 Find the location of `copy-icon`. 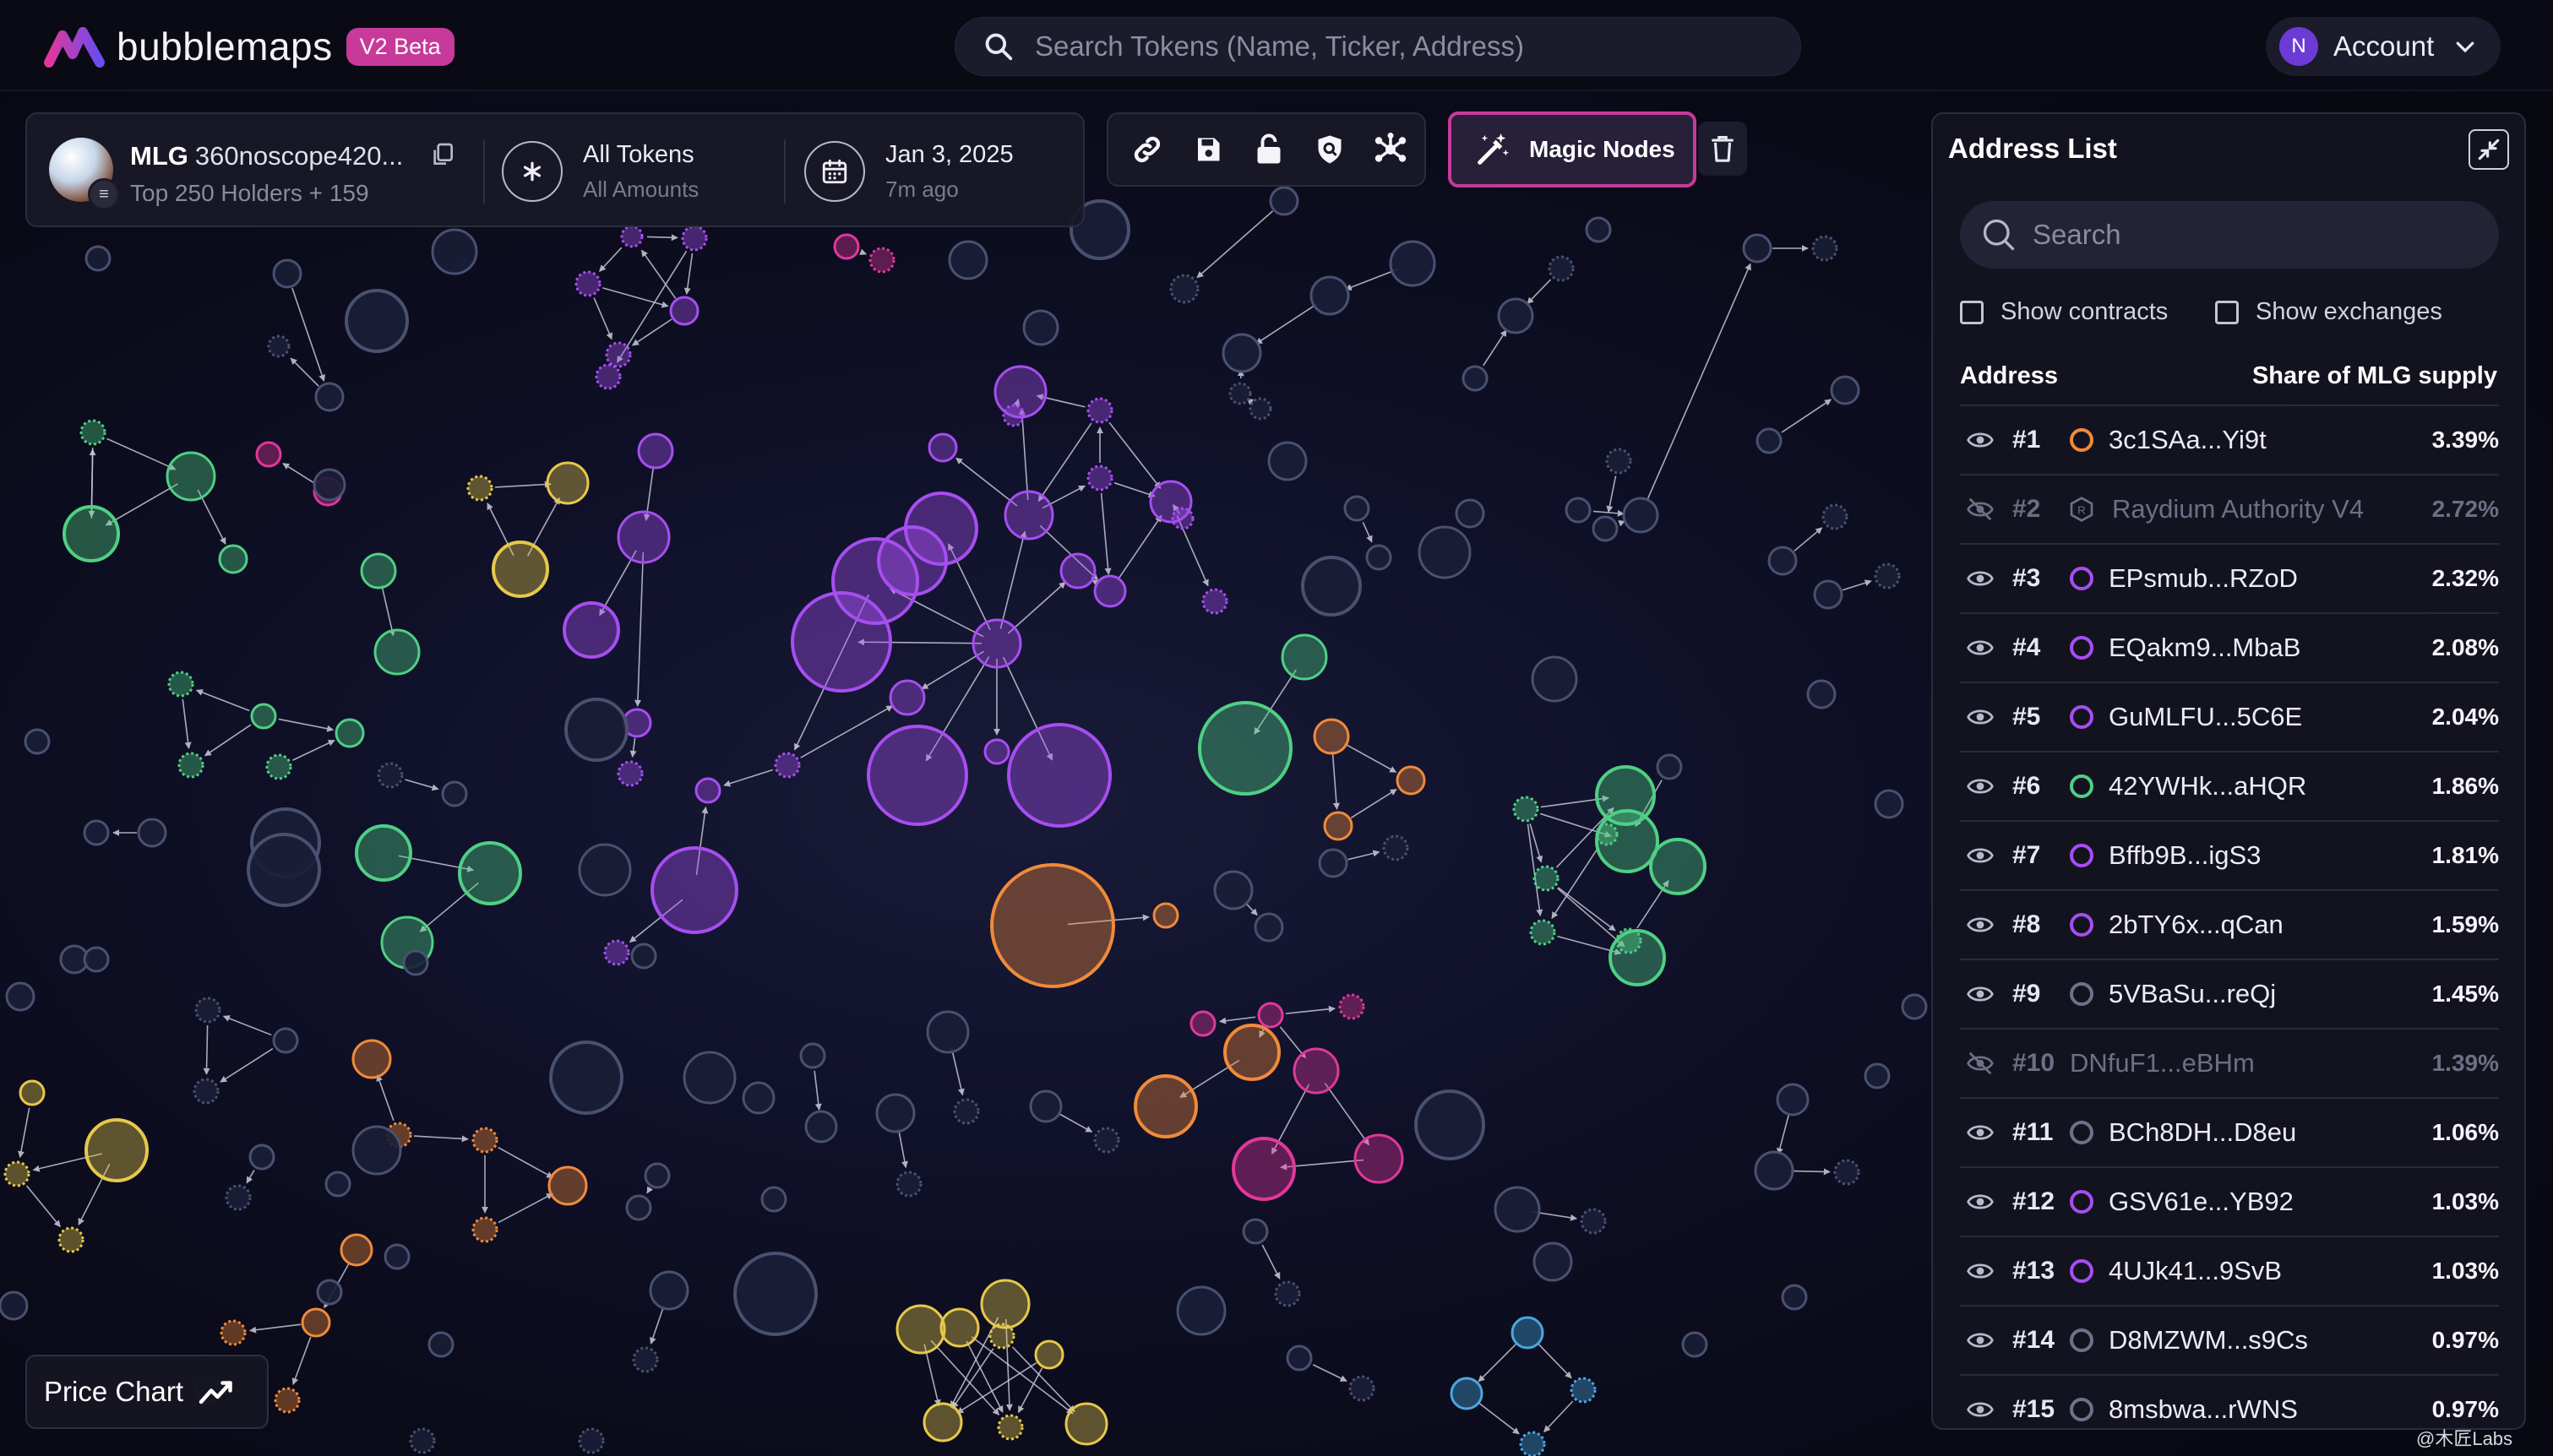

copy-icon is located at coordinates (442, 154).